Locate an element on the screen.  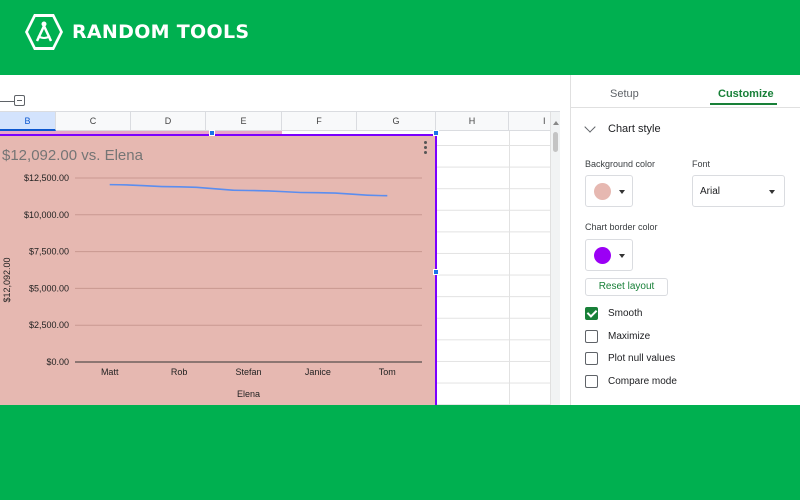
column-headers: B C D E F G H I is located at coordinates (280, 121).